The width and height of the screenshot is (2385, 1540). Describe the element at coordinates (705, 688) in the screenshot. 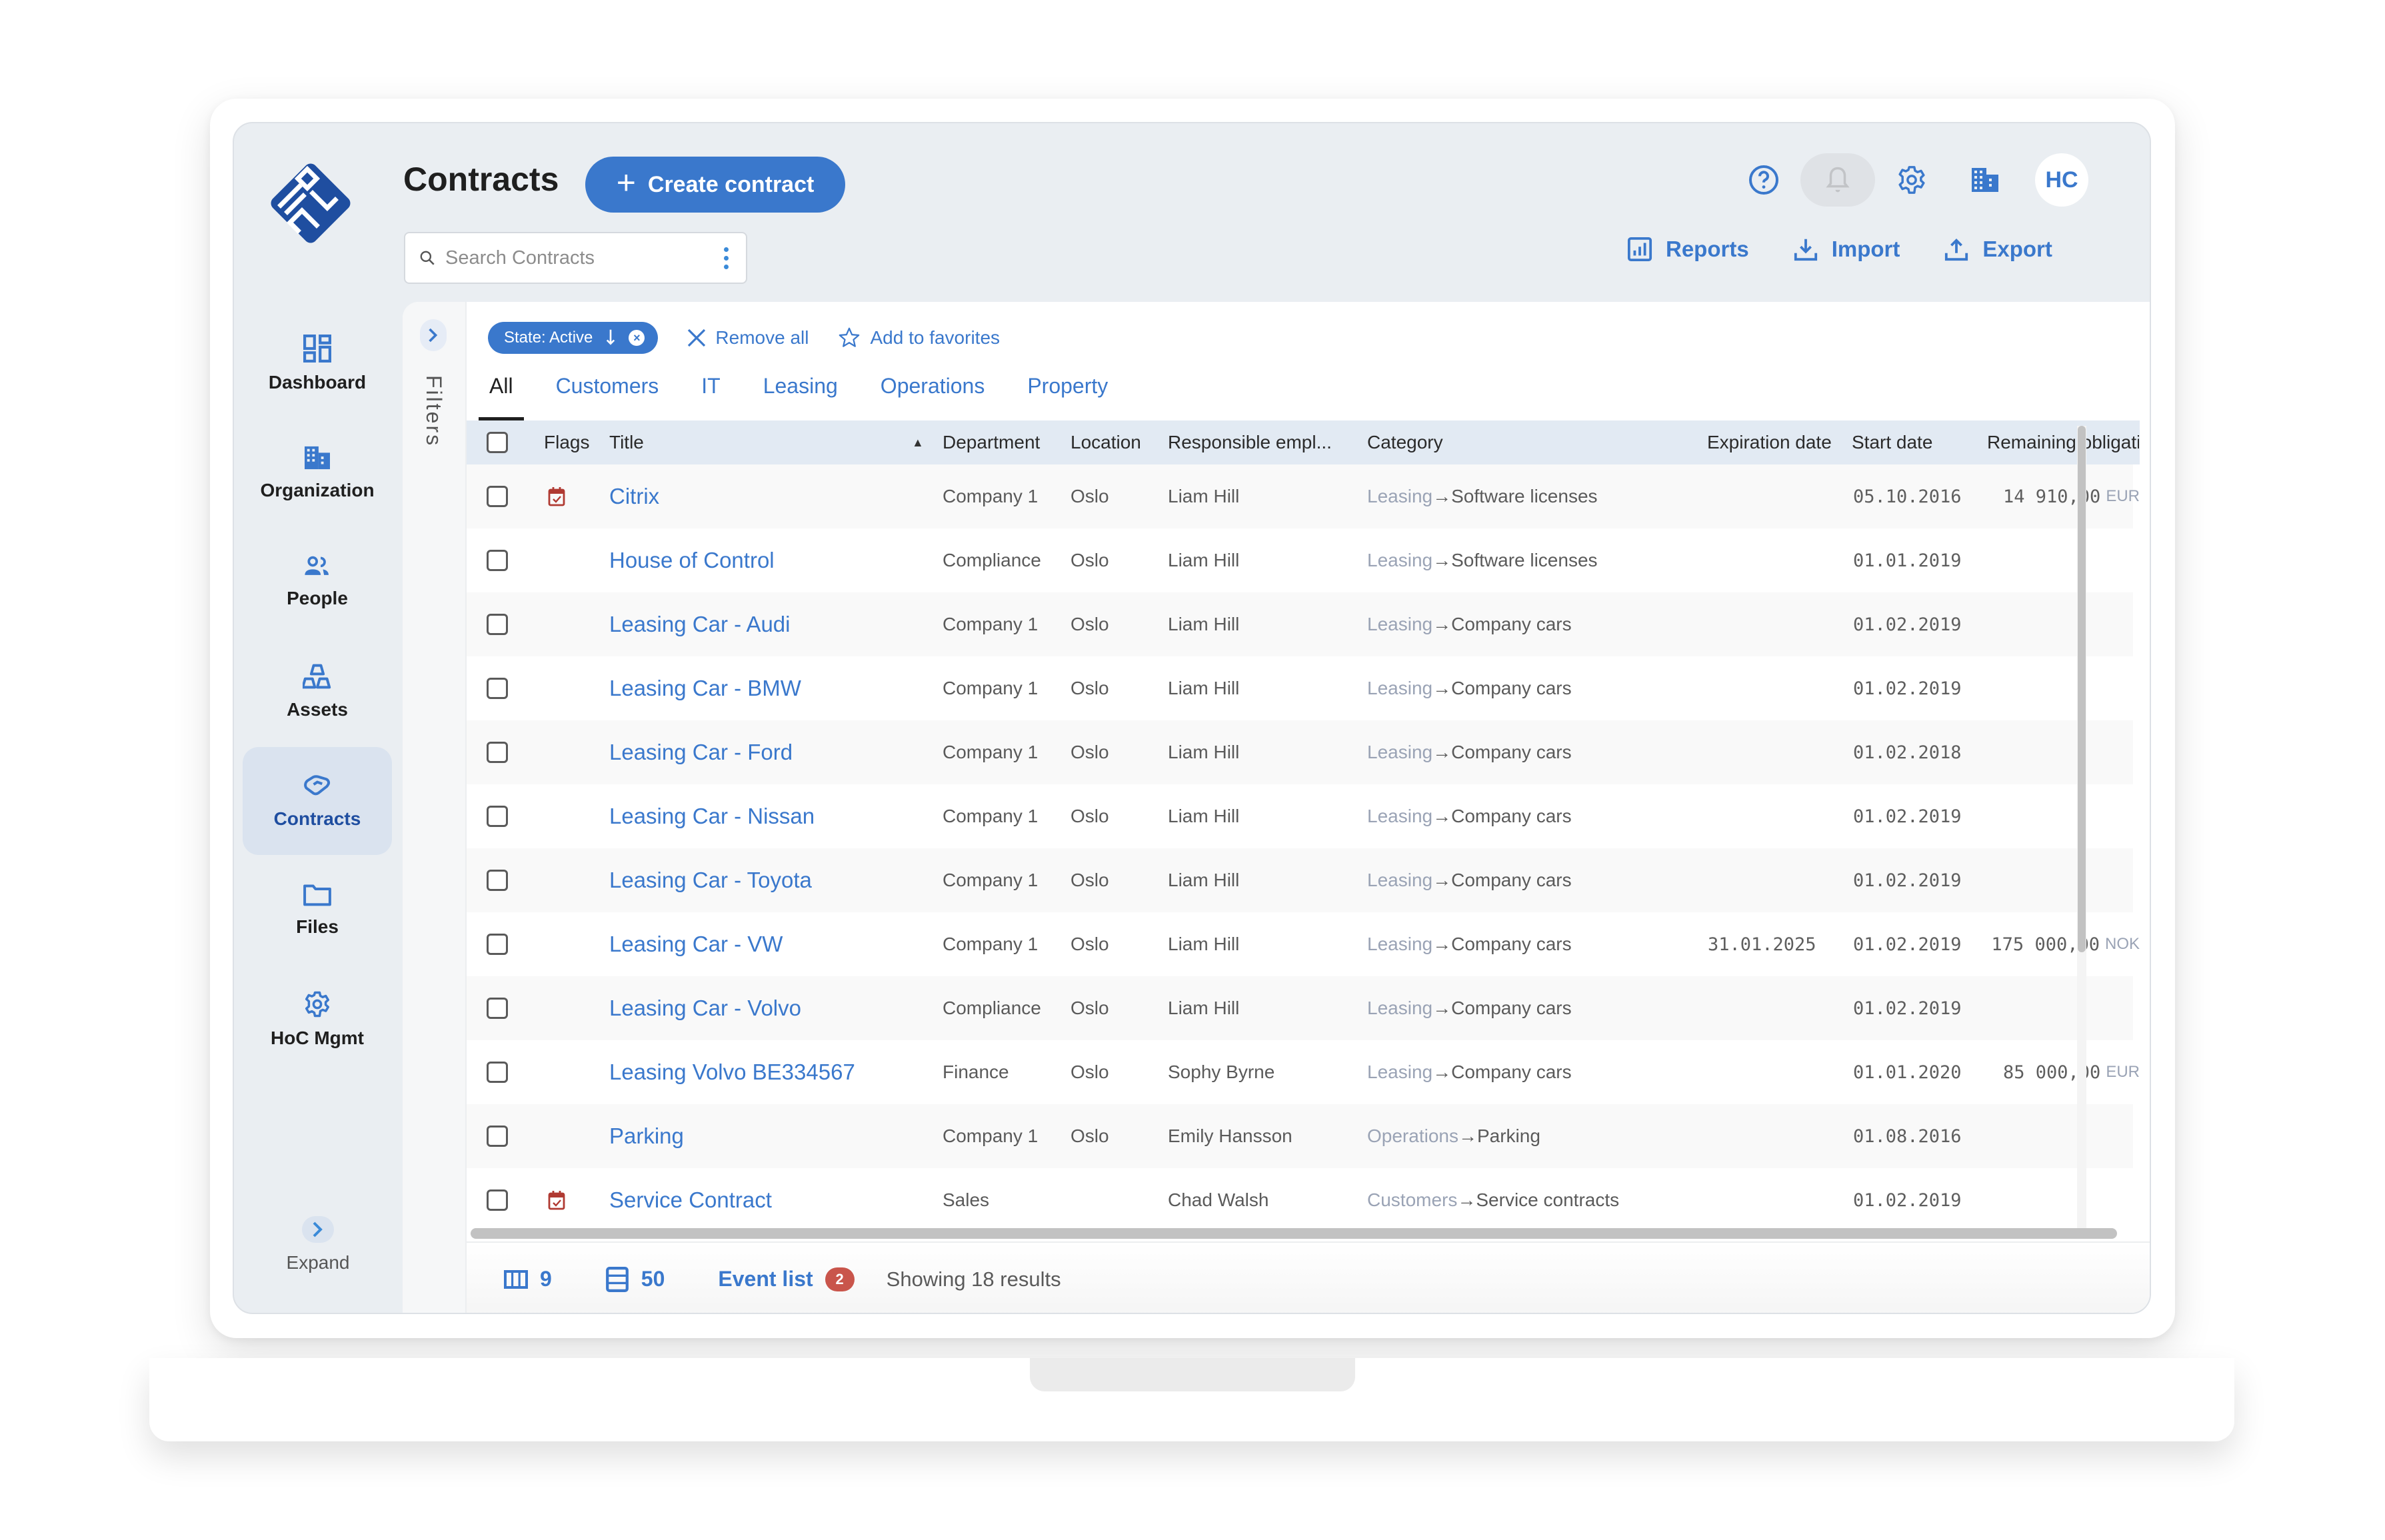

I see `contract-title-link: Leasing Car - BMW` at that location.